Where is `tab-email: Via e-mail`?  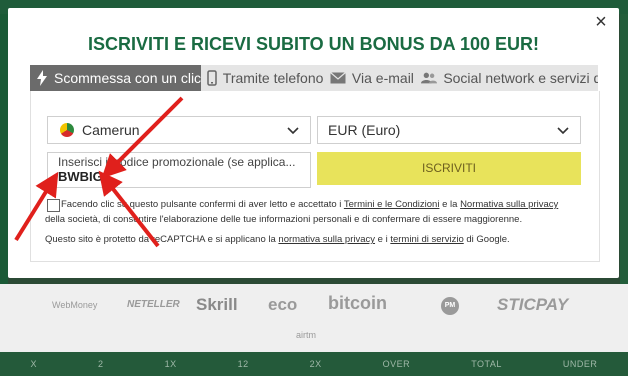
tab-email: Via e-mail is located at coordinates (369, 78).